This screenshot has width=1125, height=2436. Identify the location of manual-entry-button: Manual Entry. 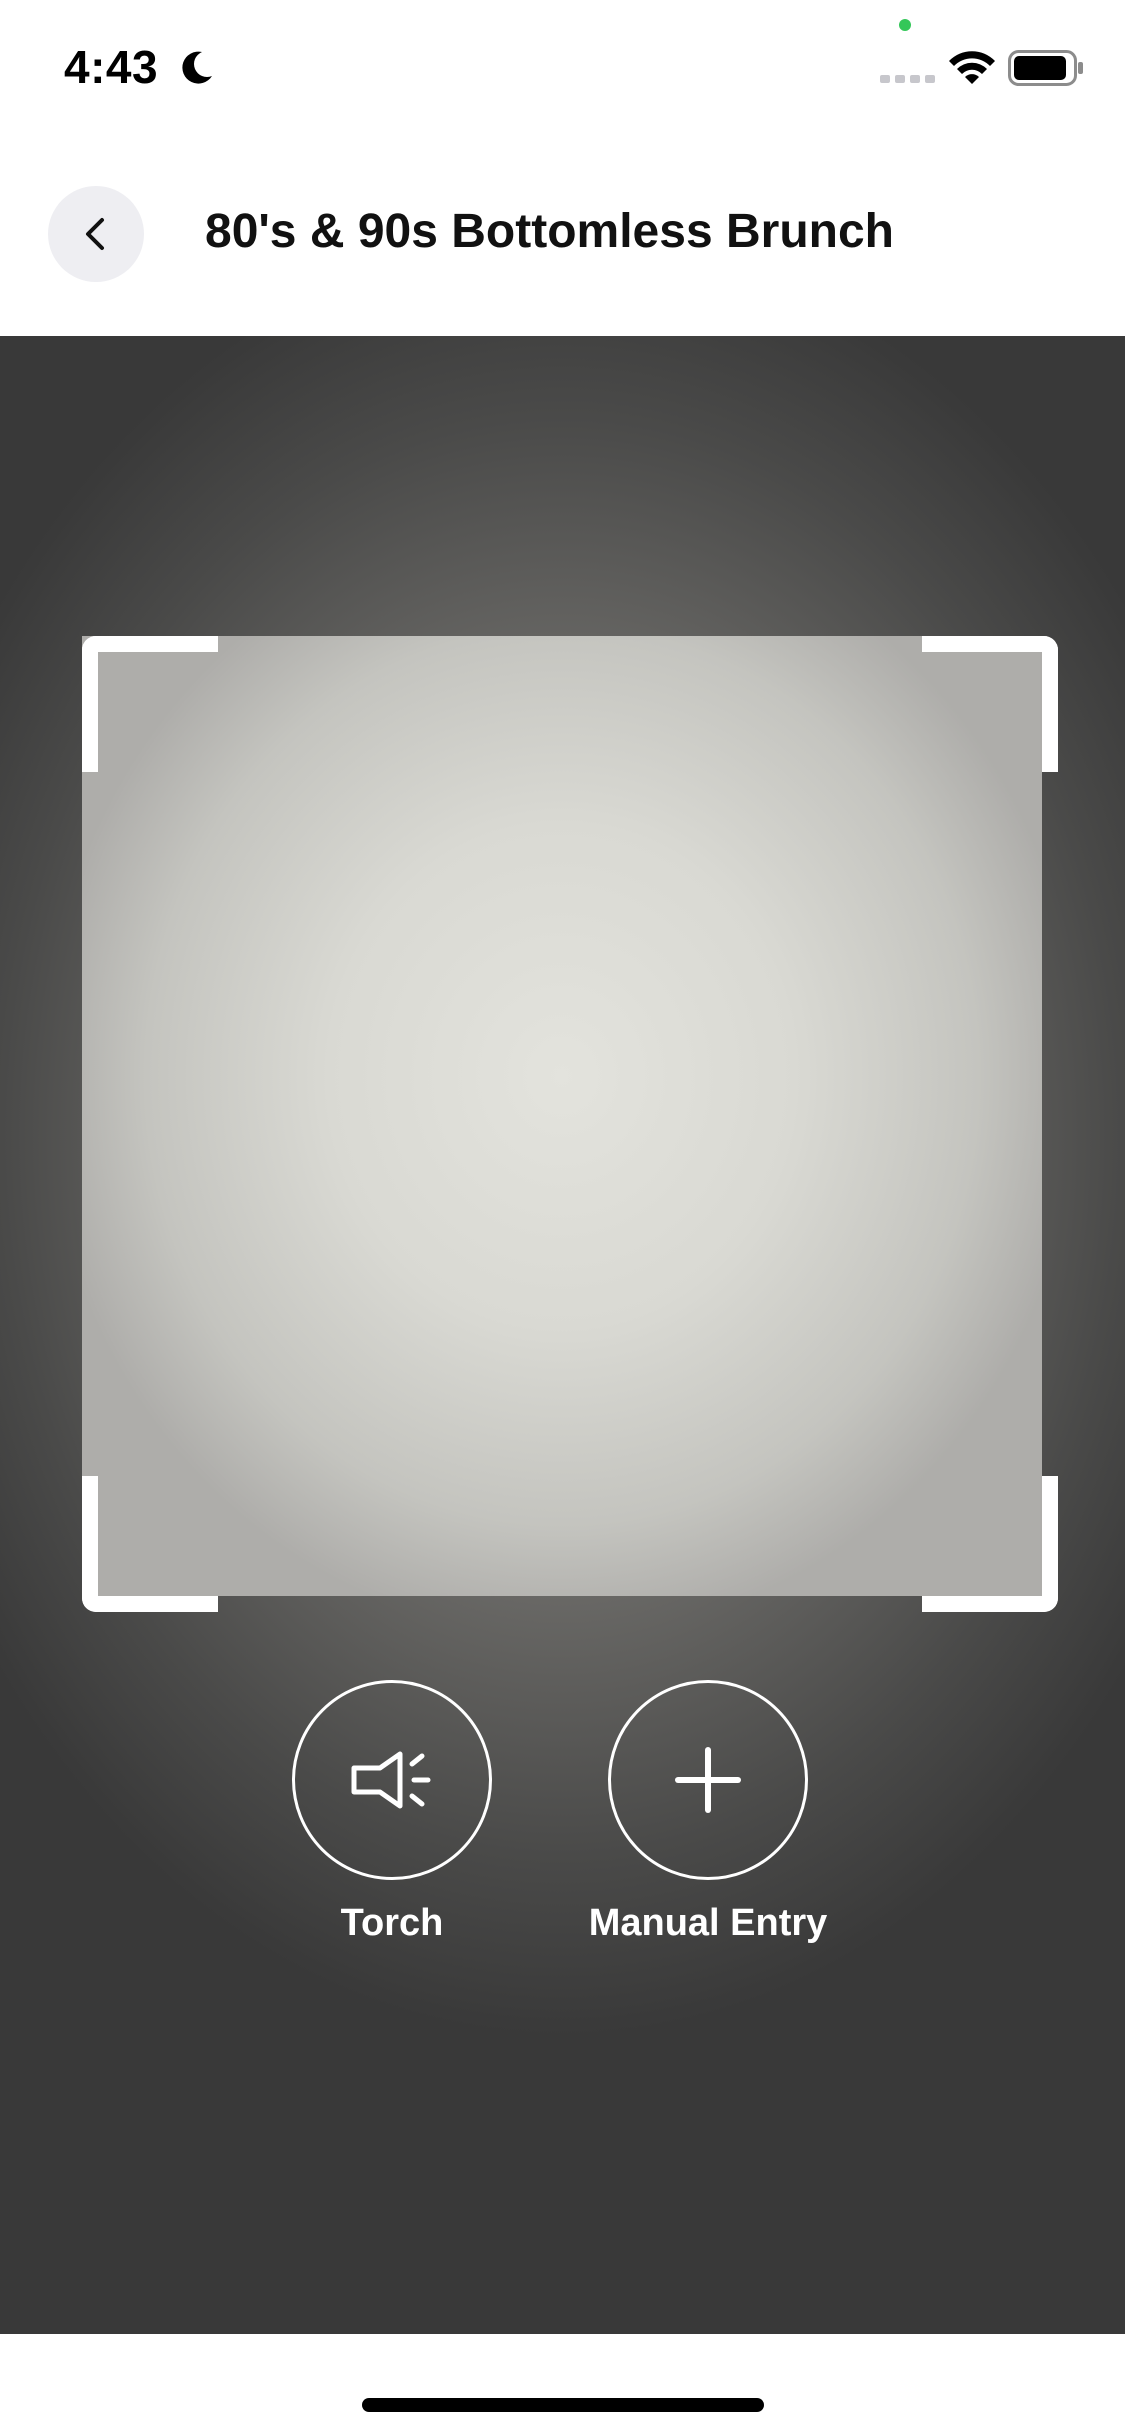
(708, 1812).